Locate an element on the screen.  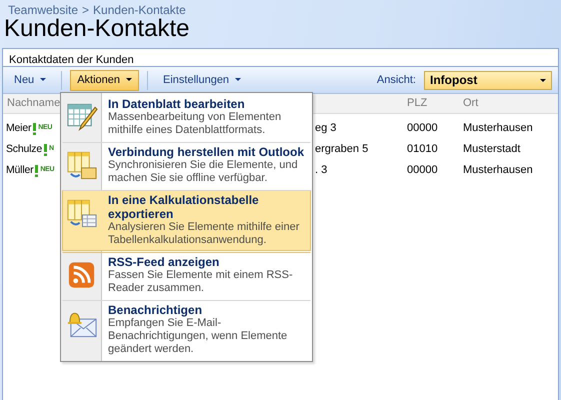
menu-item-title: RSS-Feed anzeigen is located at coordinates (164, 262).